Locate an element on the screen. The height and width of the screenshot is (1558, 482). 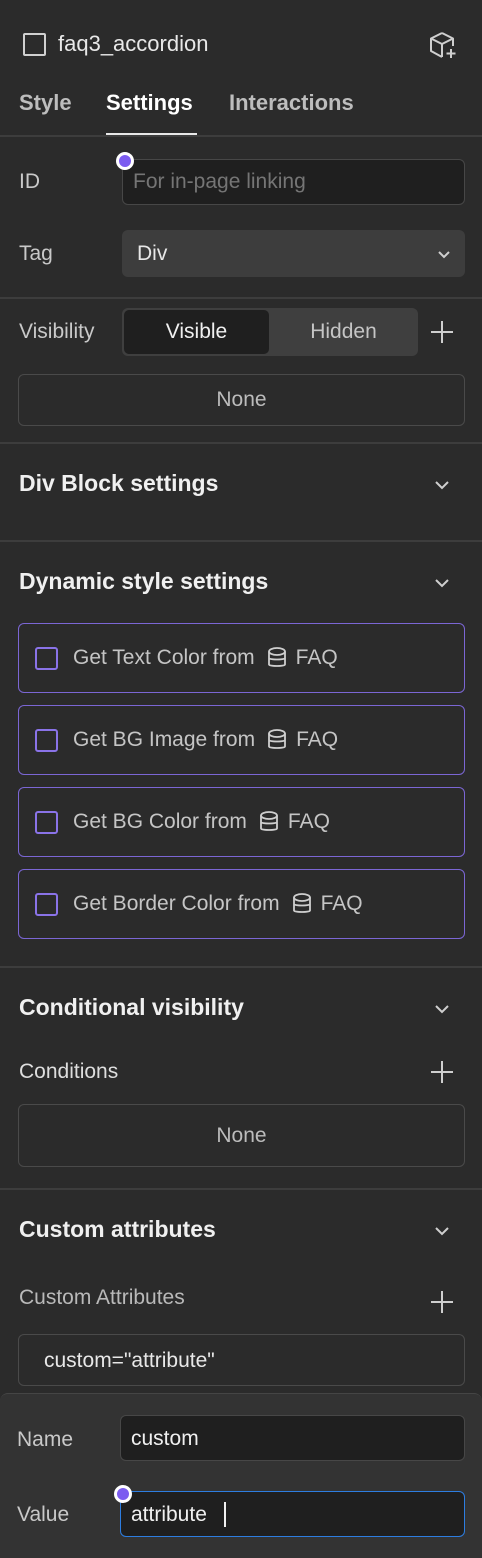
add-condition-icon is located at coordinates (442, 1072).